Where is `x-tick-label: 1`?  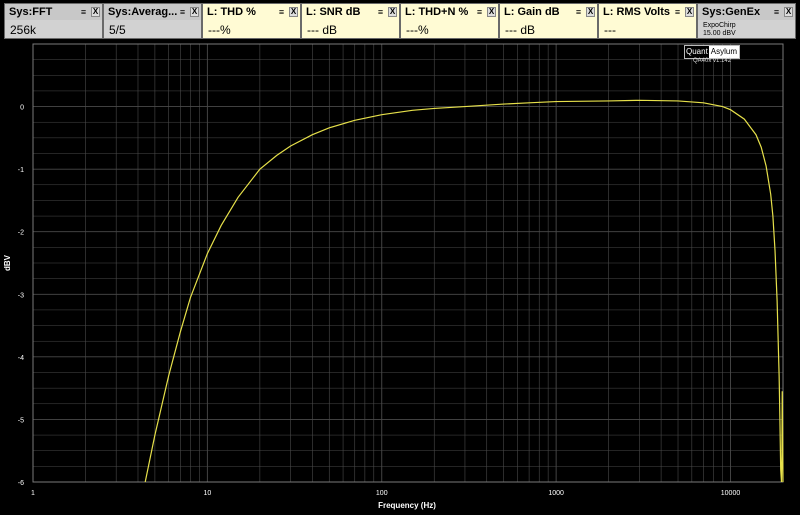 x-tick-label: 1 is located at coordinates (33, 493).